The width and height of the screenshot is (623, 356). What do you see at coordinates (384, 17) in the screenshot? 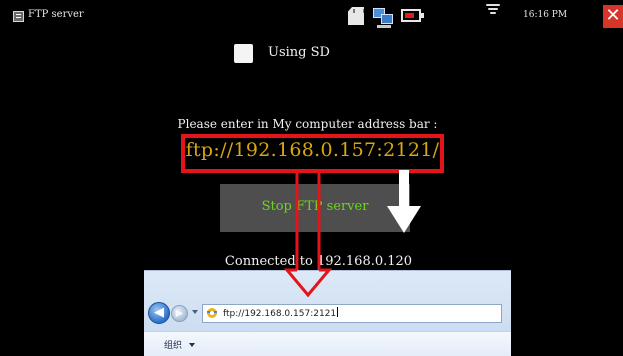
I see `network-icon` at bounding box center [384, 17].